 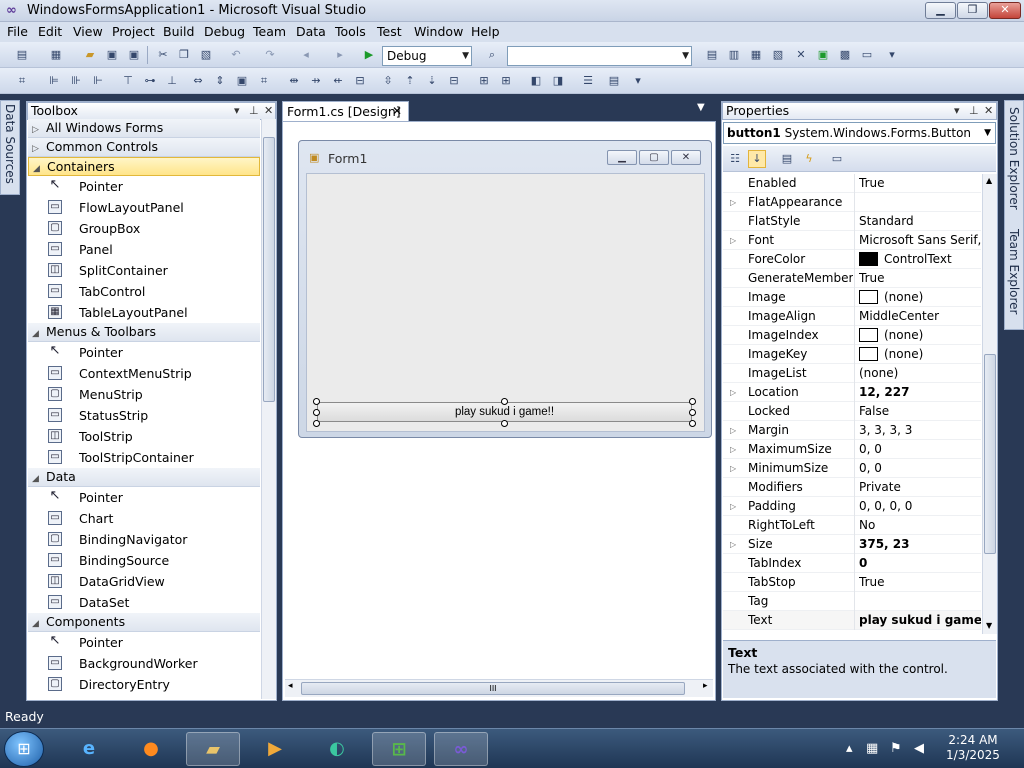 I want to click on toolbox-item: ▭ ContextMenuStrip, so click(x=144, y=373).